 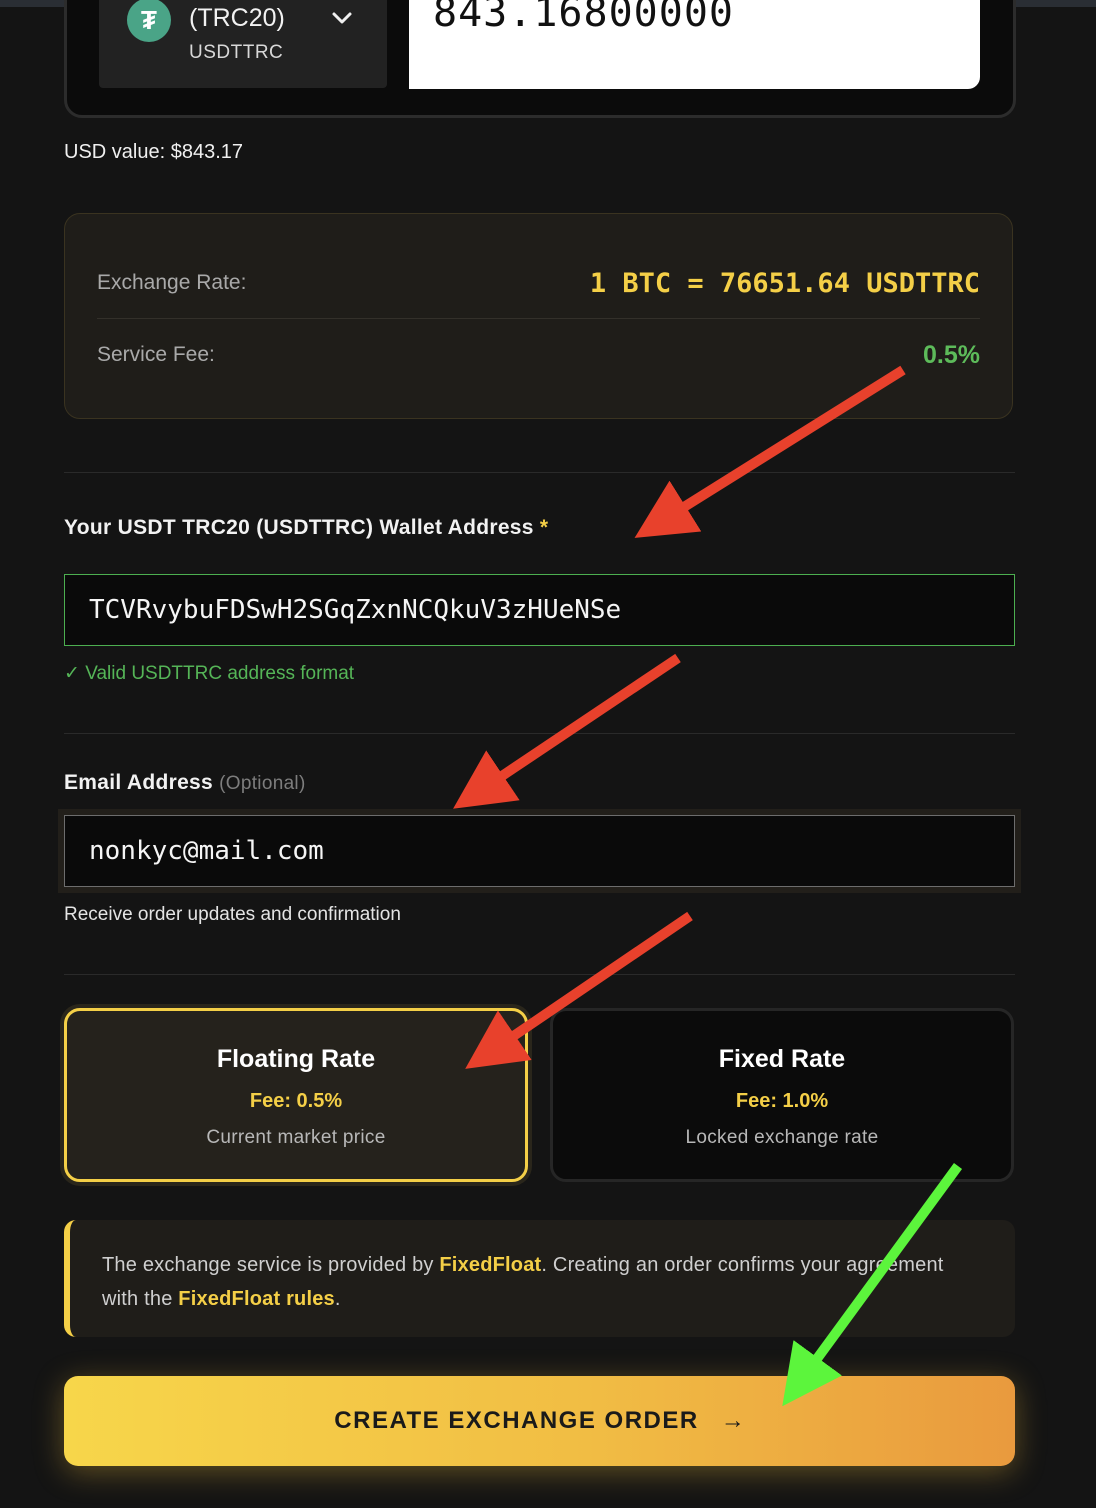 What do you see at coordinates (694, 44) in the screenshot?
I see `amount-input: 843.16800000` at bounding box center [694, 44].